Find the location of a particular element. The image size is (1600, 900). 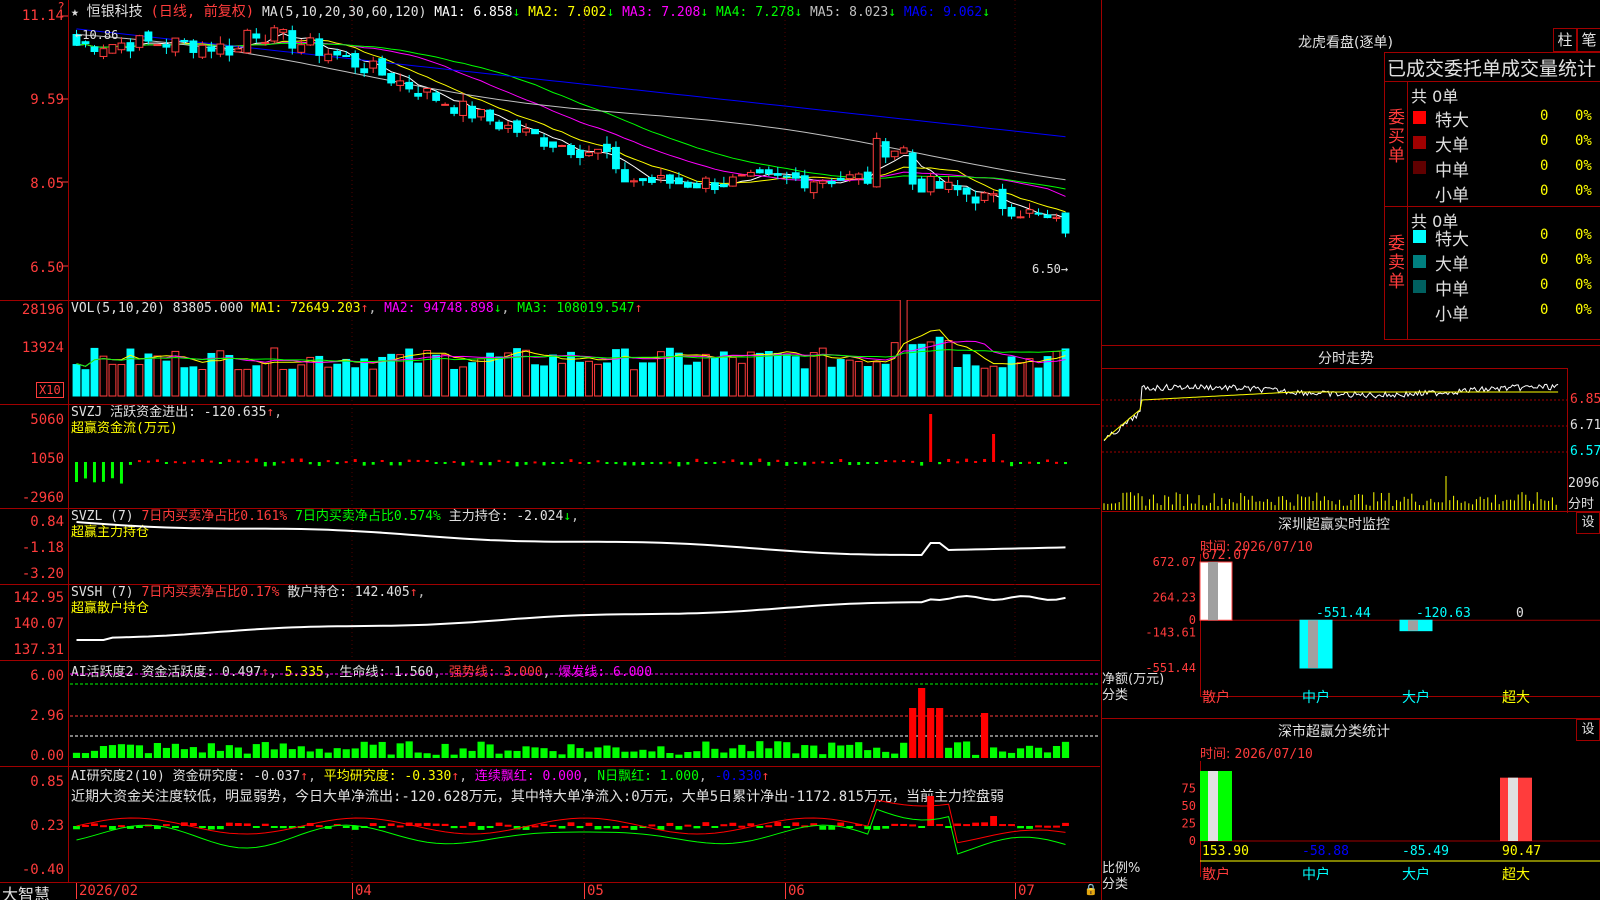

tick-mode-button: 笔 is located at coordinates (1588, 40).